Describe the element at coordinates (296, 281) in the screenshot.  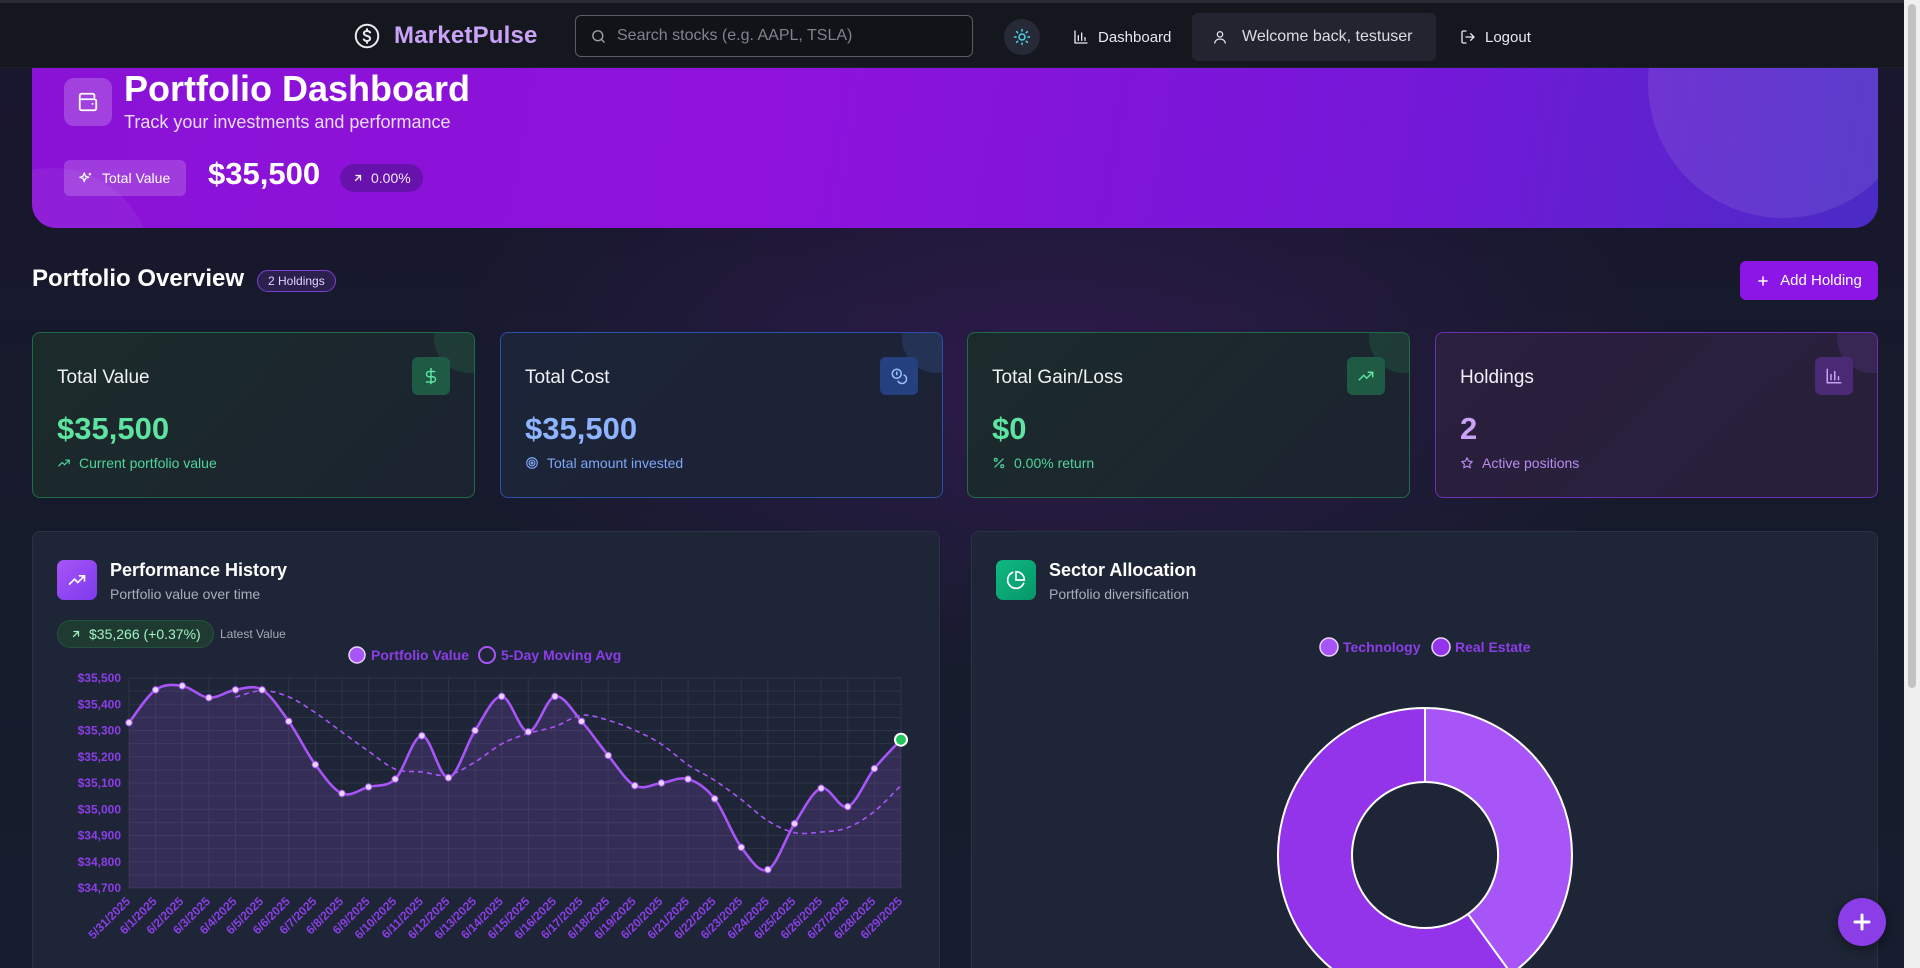
I see `holdings-count-badge: 2 Holdings` at that location.